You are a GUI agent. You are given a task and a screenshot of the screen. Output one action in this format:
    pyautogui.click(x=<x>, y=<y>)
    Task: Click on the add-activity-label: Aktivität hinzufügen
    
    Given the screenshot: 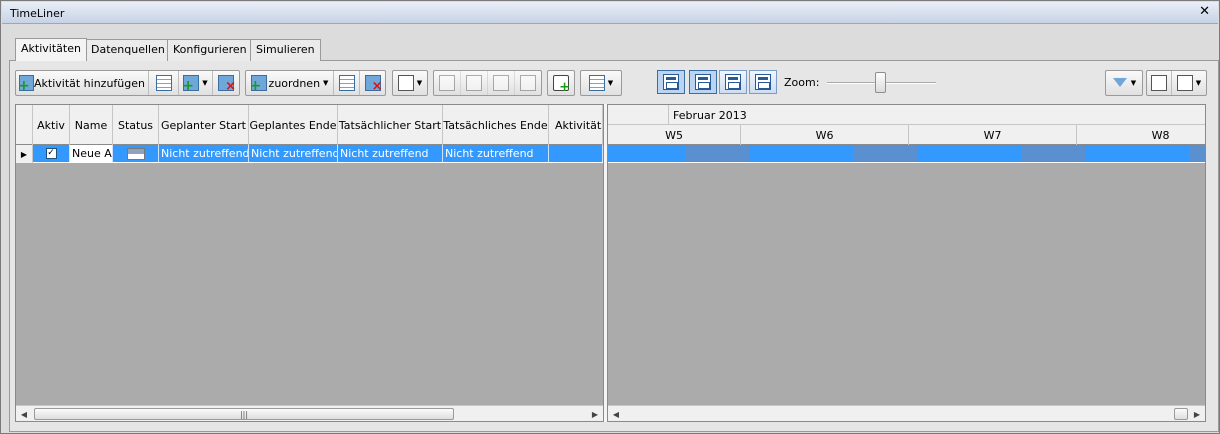 What is the action you would take?
    pyautogui.click(x=89, y=83)
    